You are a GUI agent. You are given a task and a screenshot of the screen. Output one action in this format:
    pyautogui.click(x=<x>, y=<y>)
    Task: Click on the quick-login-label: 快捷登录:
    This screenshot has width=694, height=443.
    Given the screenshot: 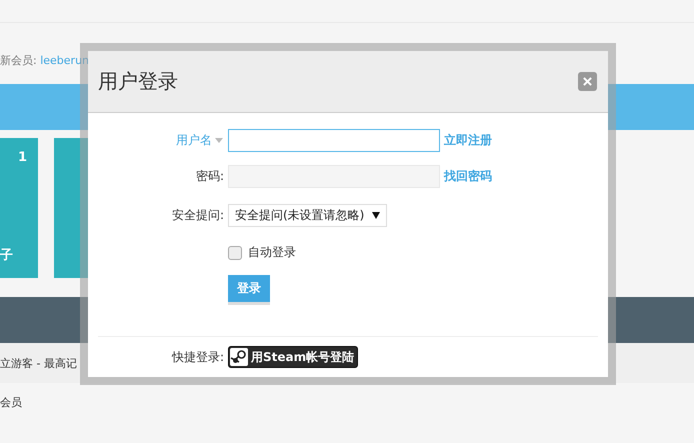 What is the action you would take?
    pyautogui.click(x=198, y=357)
    